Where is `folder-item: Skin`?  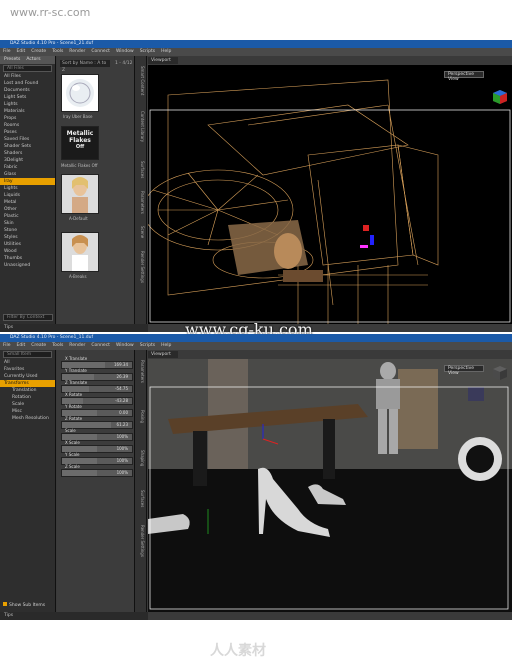 folder-item: Skin is located at coordinates (27, 223).